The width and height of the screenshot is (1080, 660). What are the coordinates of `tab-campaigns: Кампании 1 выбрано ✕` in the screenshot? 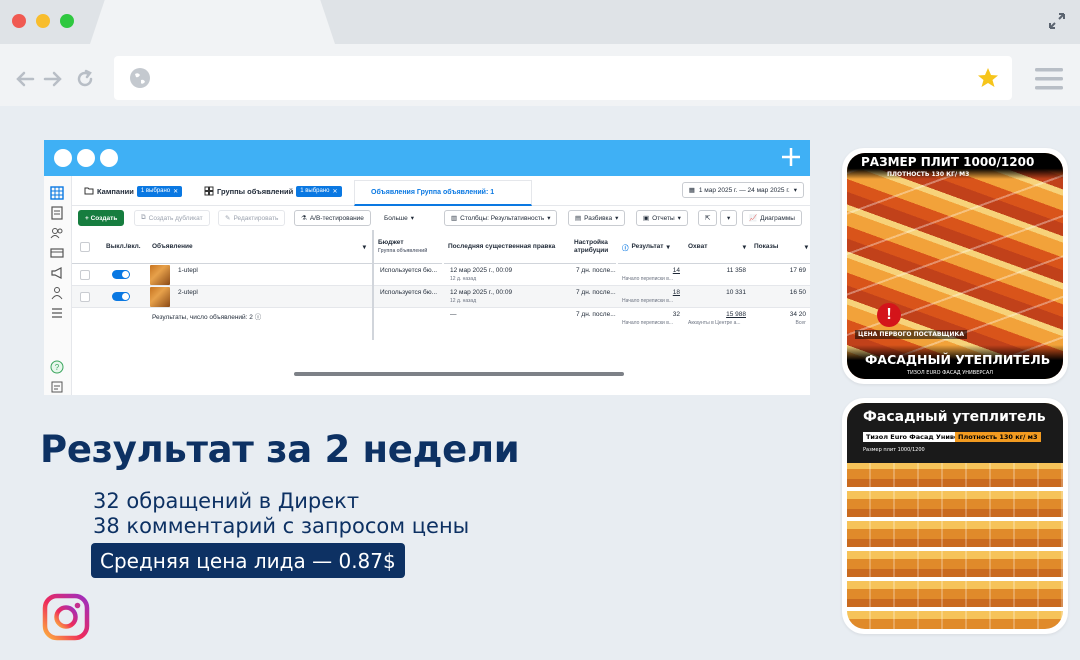 It's located at (133, 191).